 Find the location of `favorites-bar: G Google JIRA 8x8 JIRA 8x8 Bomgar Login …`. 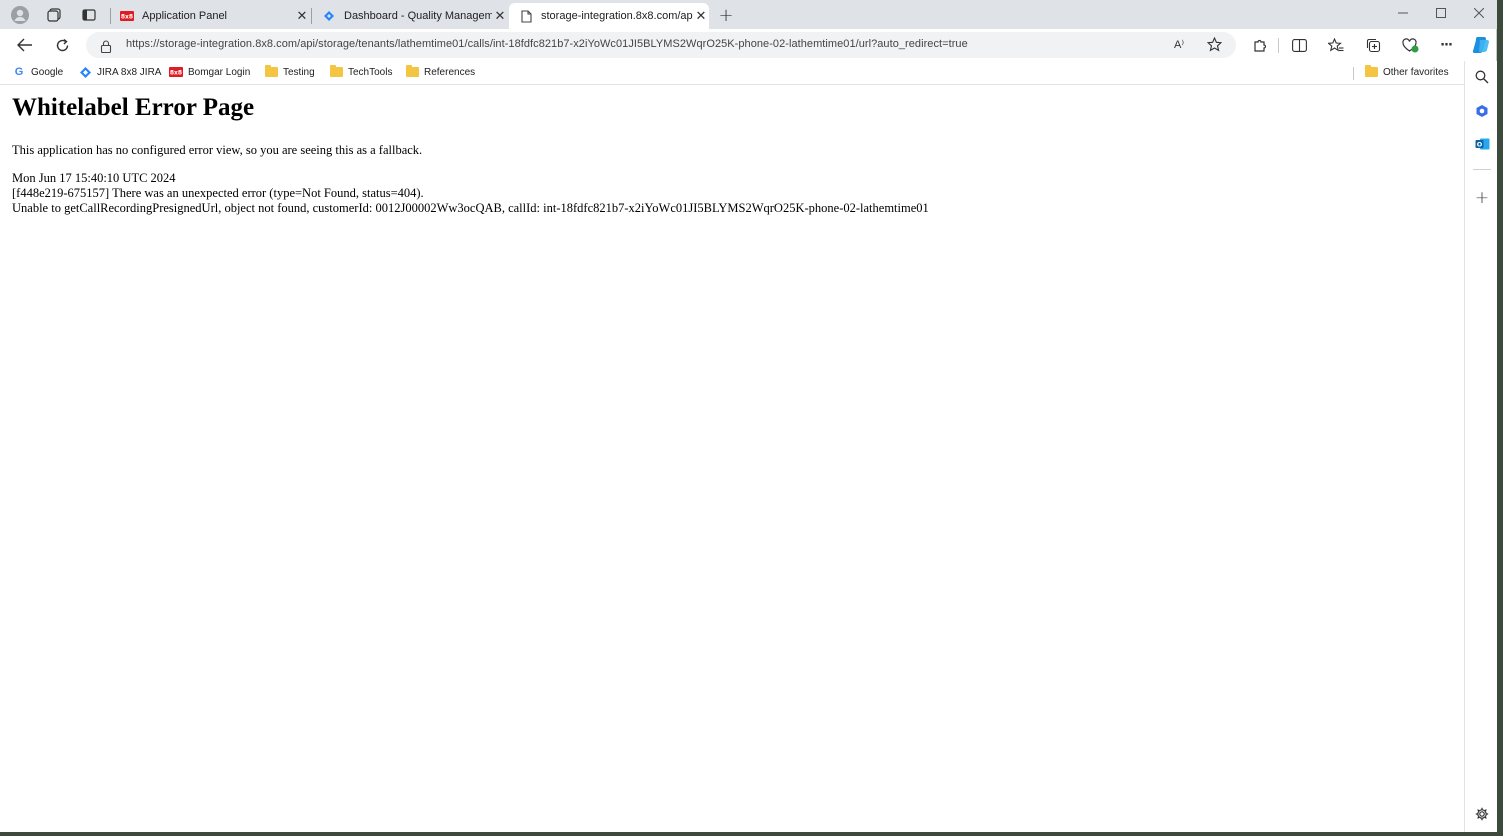

favorites-bar: G Google JIRA 8x8 JIRA 8x8 Bomgar Login … is located at coordinates (732, 73).